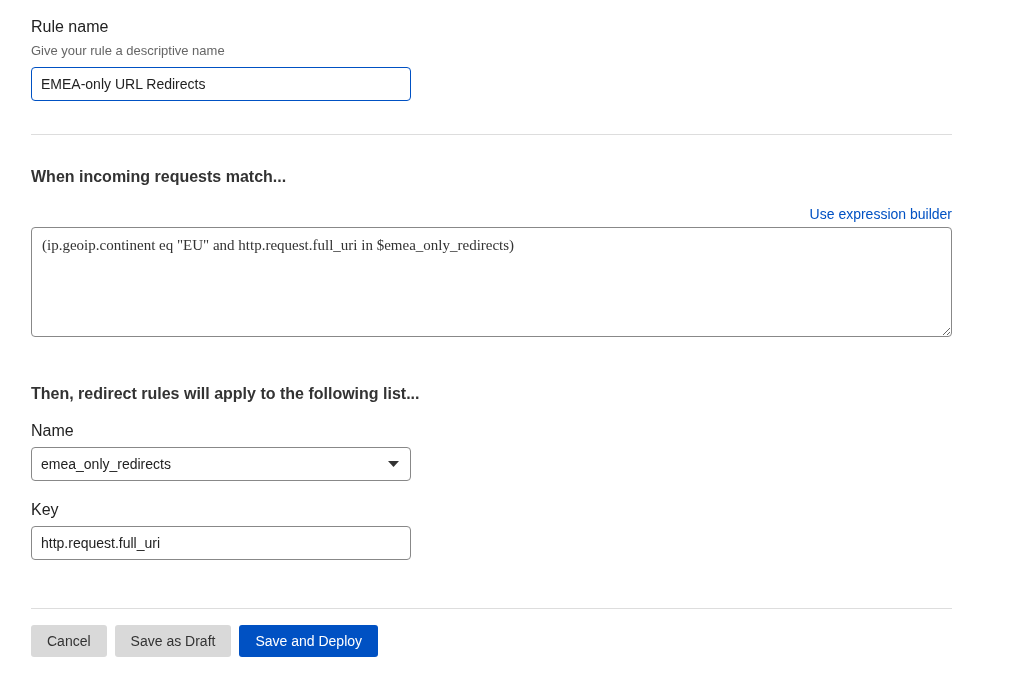 Image resolution: width=1018 pixels, height=700 pixels. Describe the element at coordinates (70, 27) in the screenshot. I see `field-label: Rule name` at that location.